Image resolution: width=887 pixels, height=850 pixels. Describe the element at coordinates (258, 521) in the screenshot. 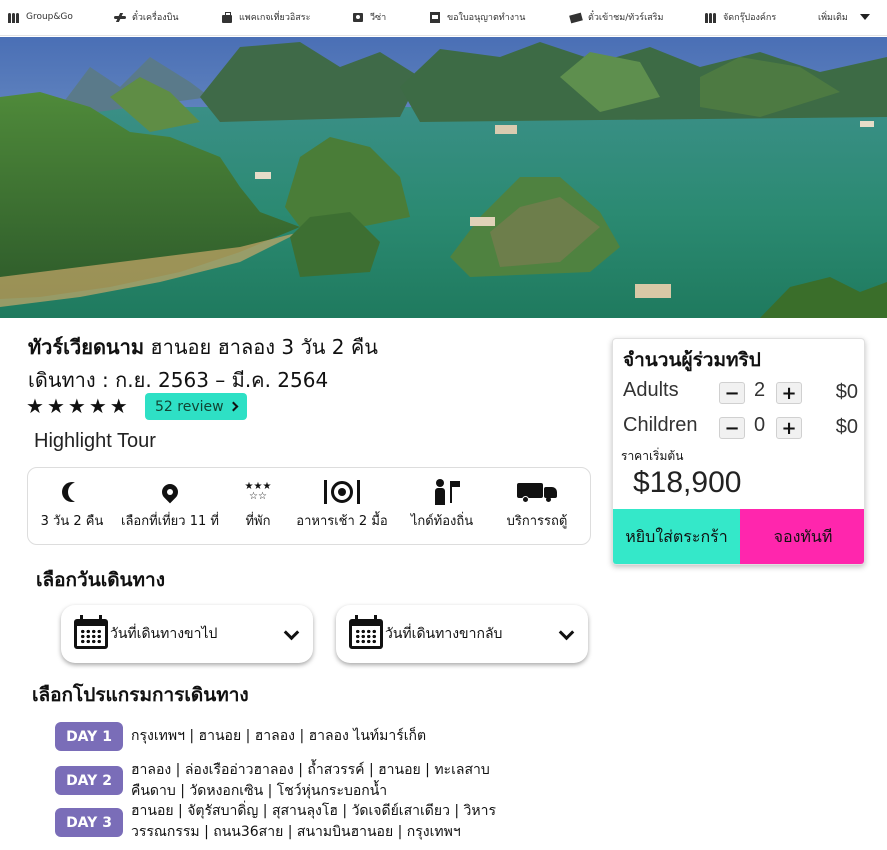

I see `feature-hotel-label: ที่พัก` at that location.